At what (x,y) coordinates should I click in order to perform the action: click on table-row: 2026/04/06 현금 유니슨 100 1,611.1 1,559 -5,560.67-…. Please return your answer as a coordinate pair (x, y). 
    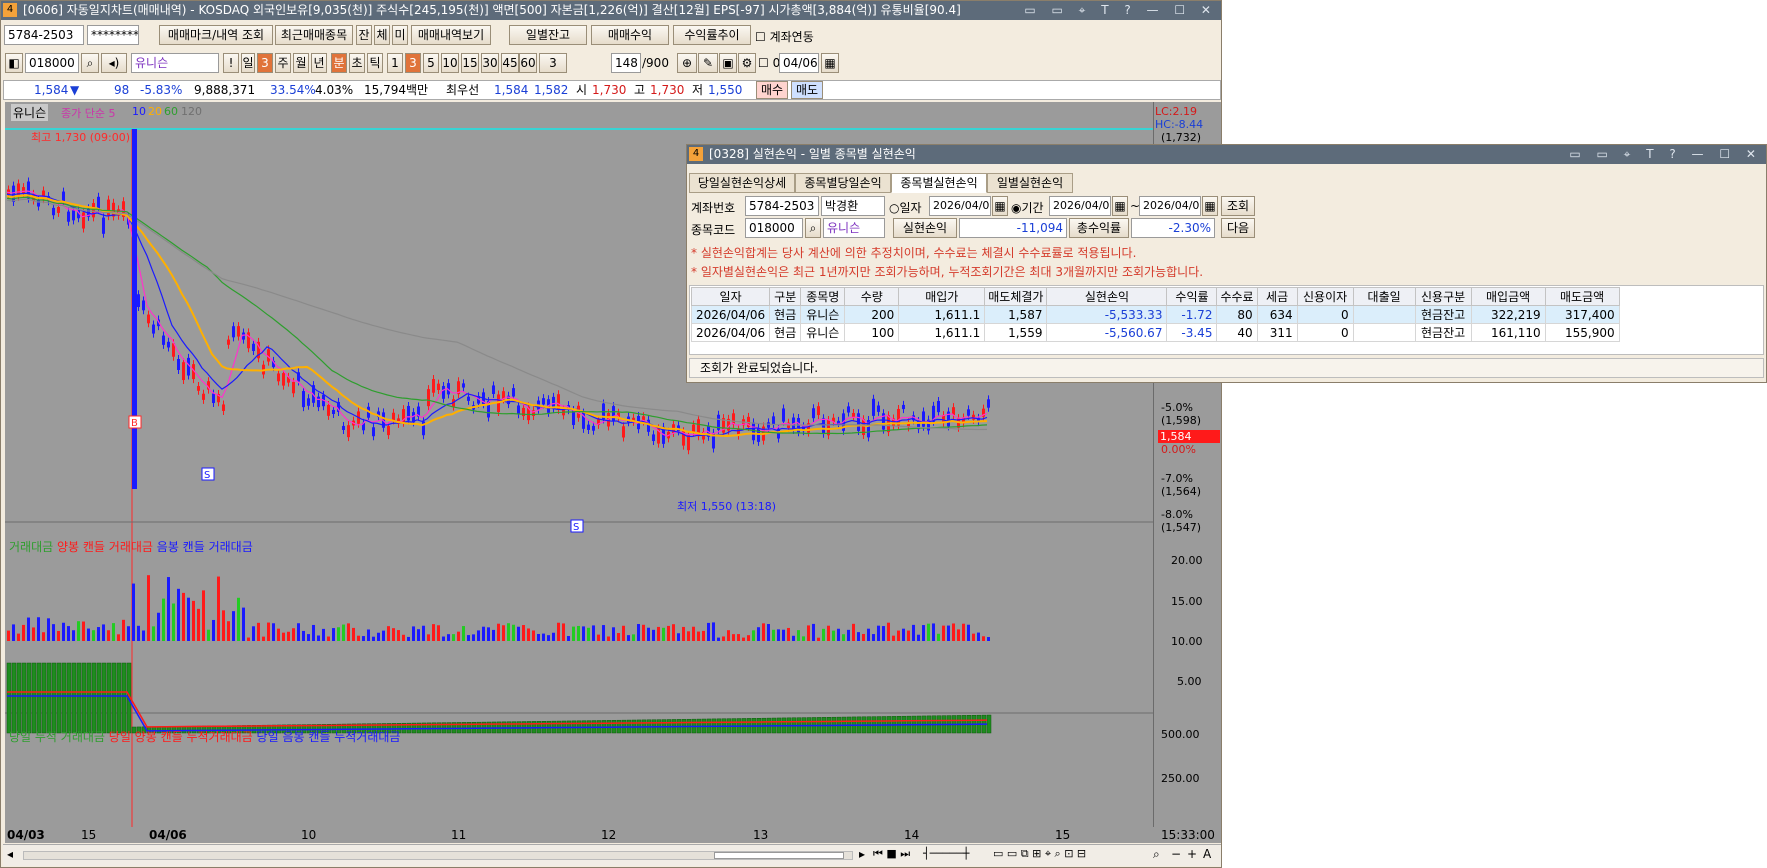
    Looking at the image, I should click on (1155, 332).